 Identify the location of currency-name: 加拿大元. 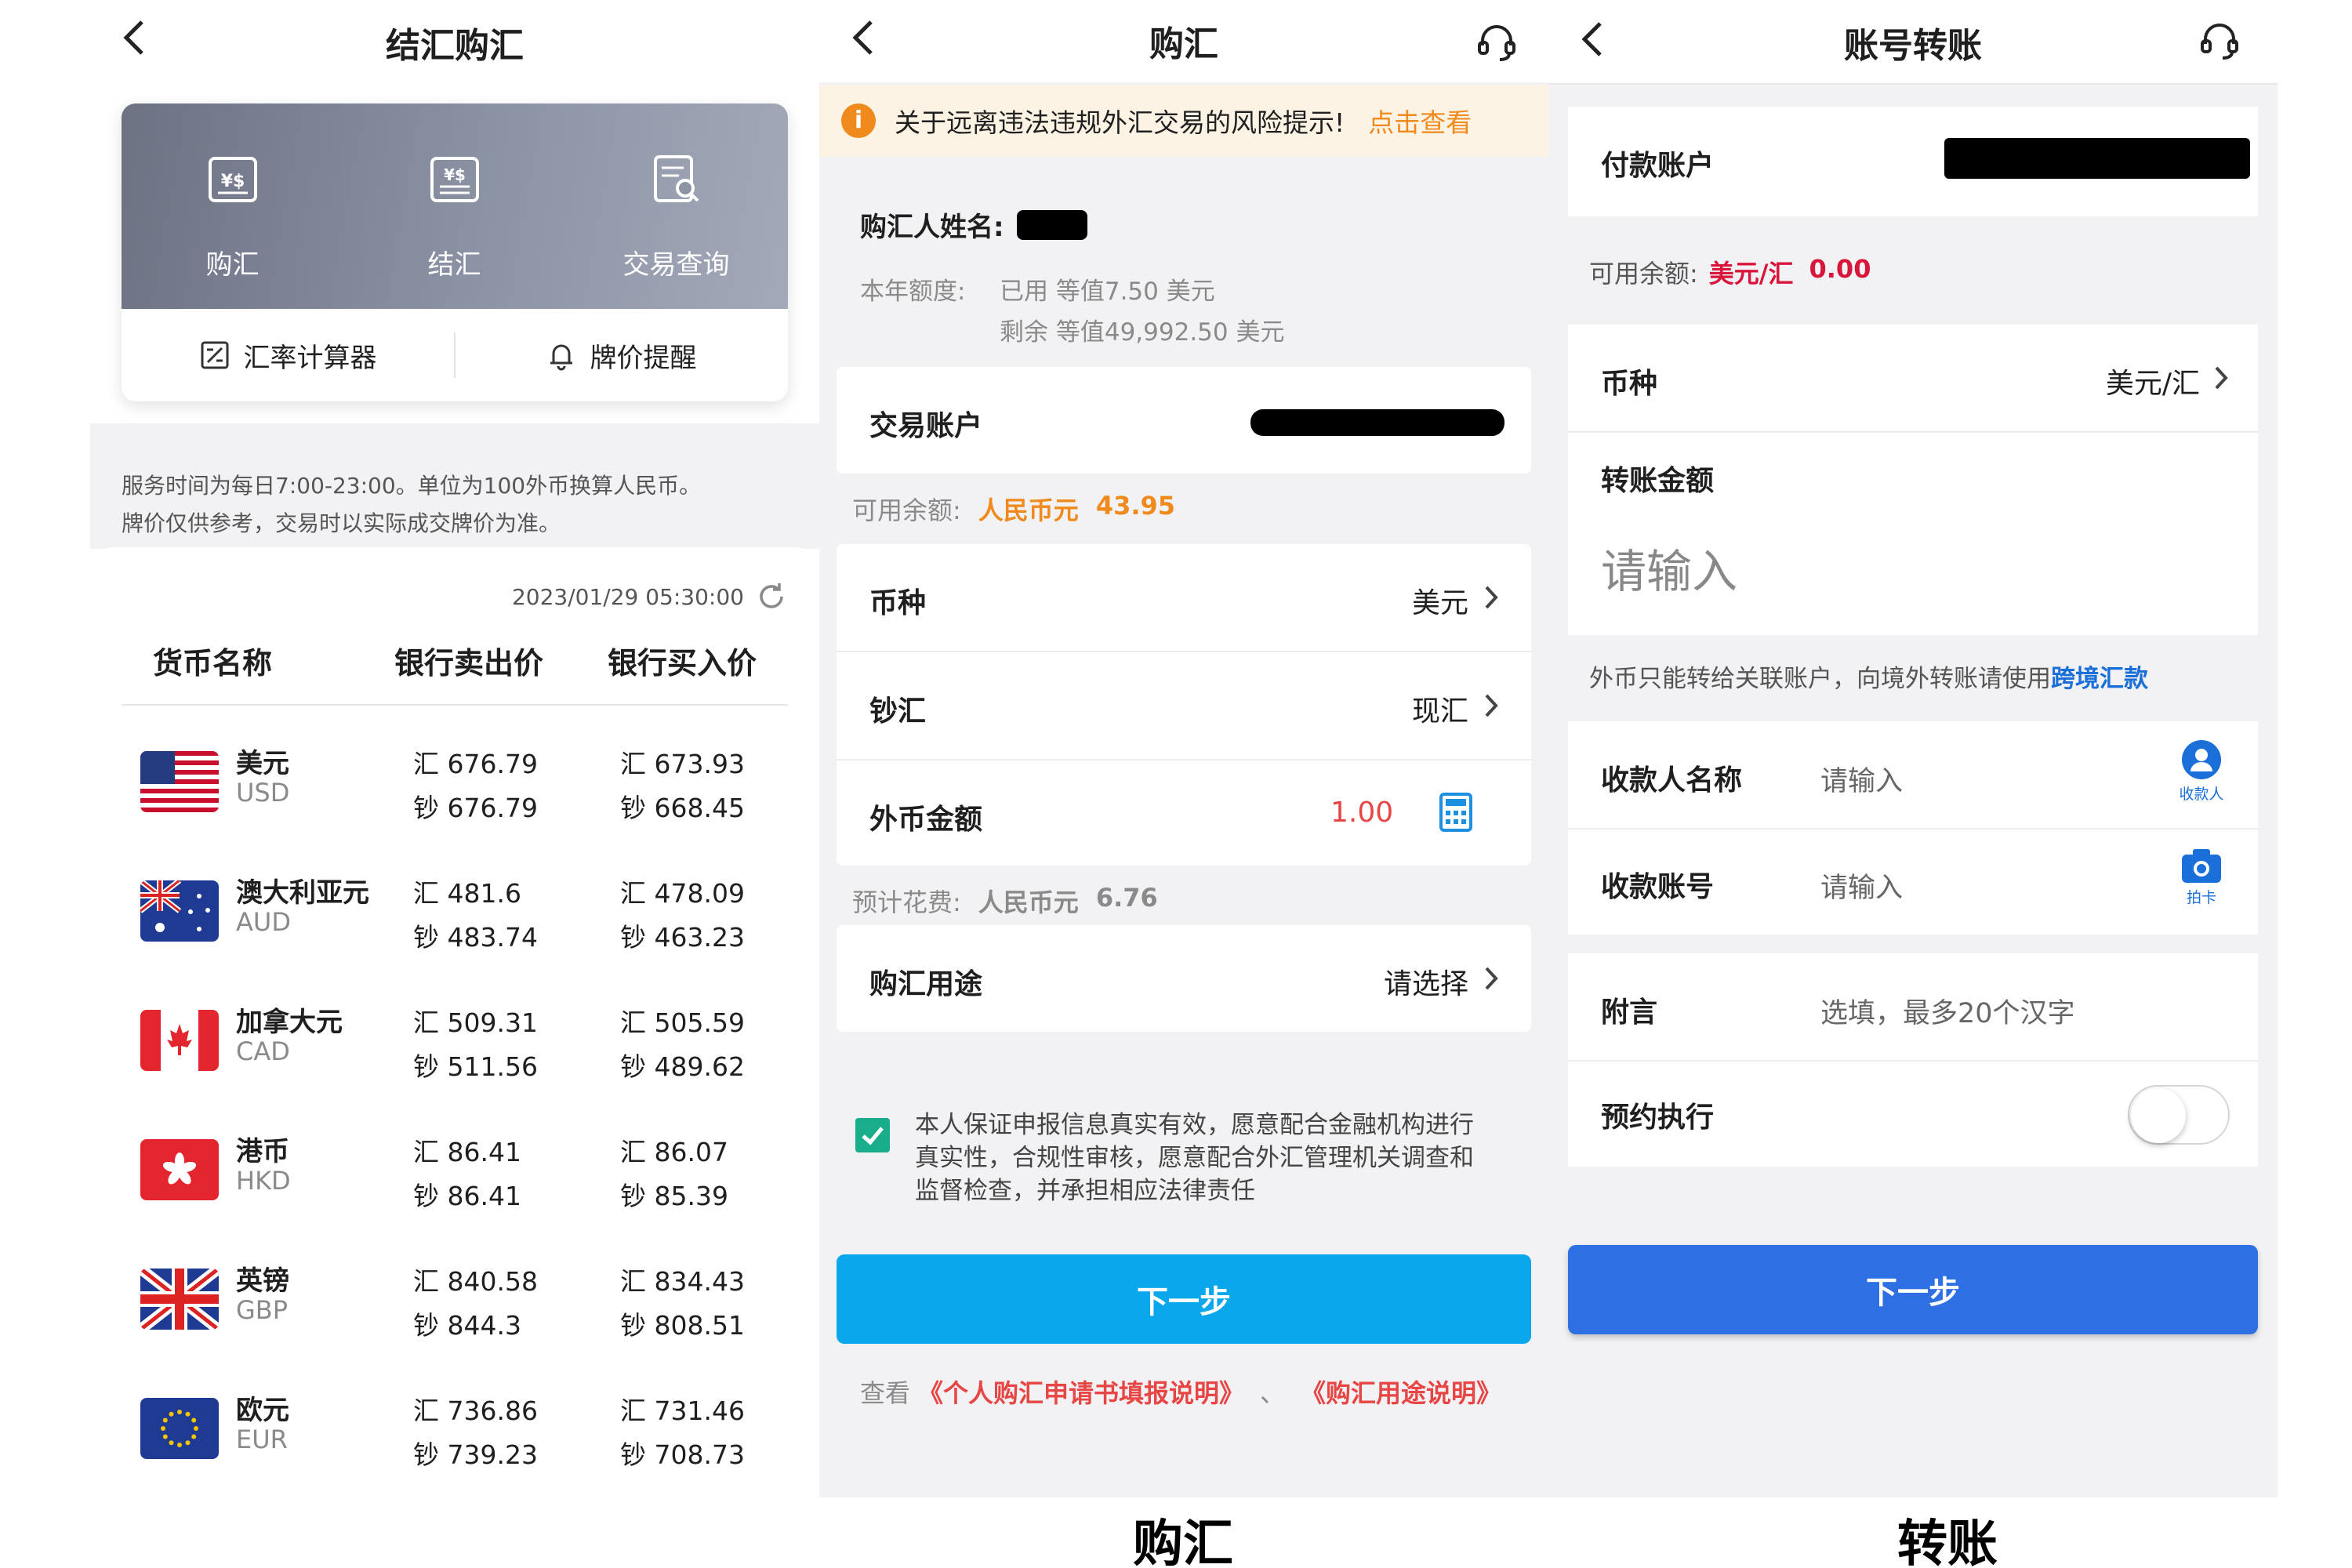
(289, 1022).